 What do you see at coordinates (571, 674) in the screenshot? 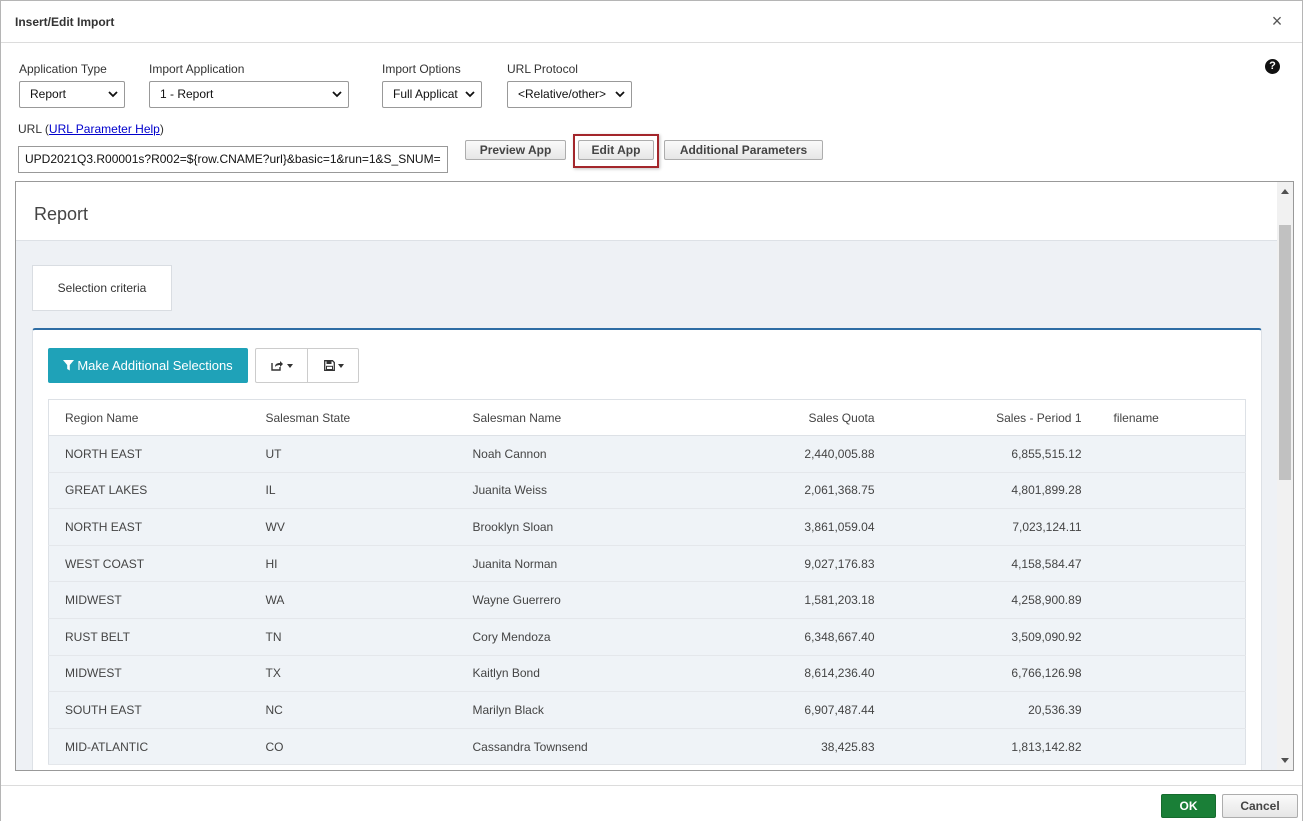
I see `table-cell: Kaitlyn Bond` at bounding box center [571, 674].